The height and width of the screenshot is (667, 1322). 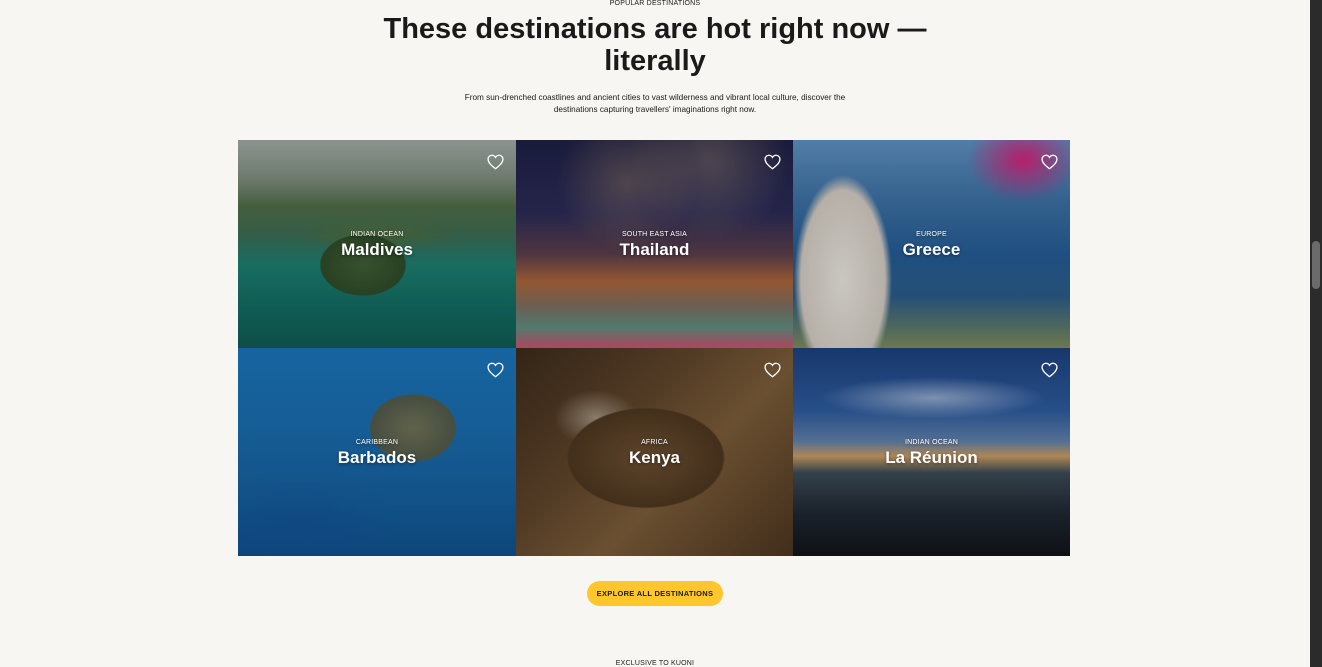 I want to click on destination-card-maldives: INDIAN OCEAN Maldives, so click(x=377, y=244).